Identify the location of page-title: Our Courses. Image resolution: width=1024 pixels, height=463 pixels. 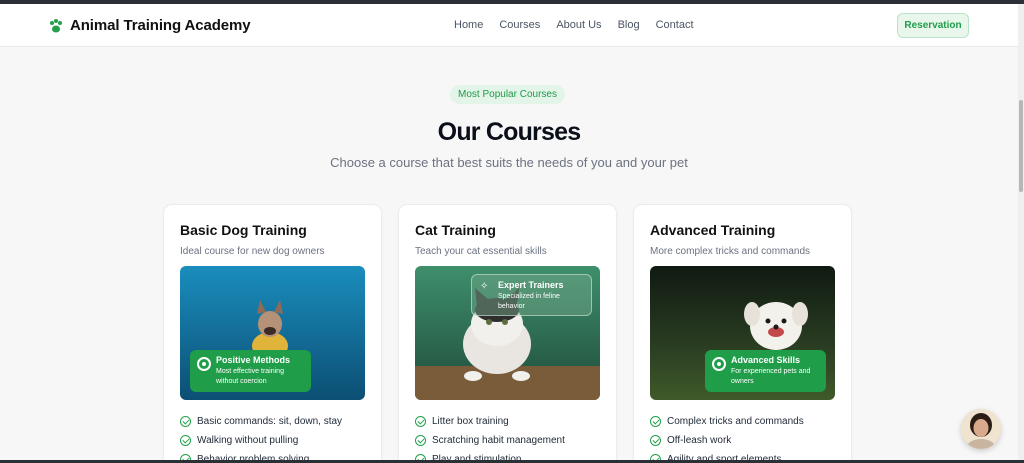
(509, 132).